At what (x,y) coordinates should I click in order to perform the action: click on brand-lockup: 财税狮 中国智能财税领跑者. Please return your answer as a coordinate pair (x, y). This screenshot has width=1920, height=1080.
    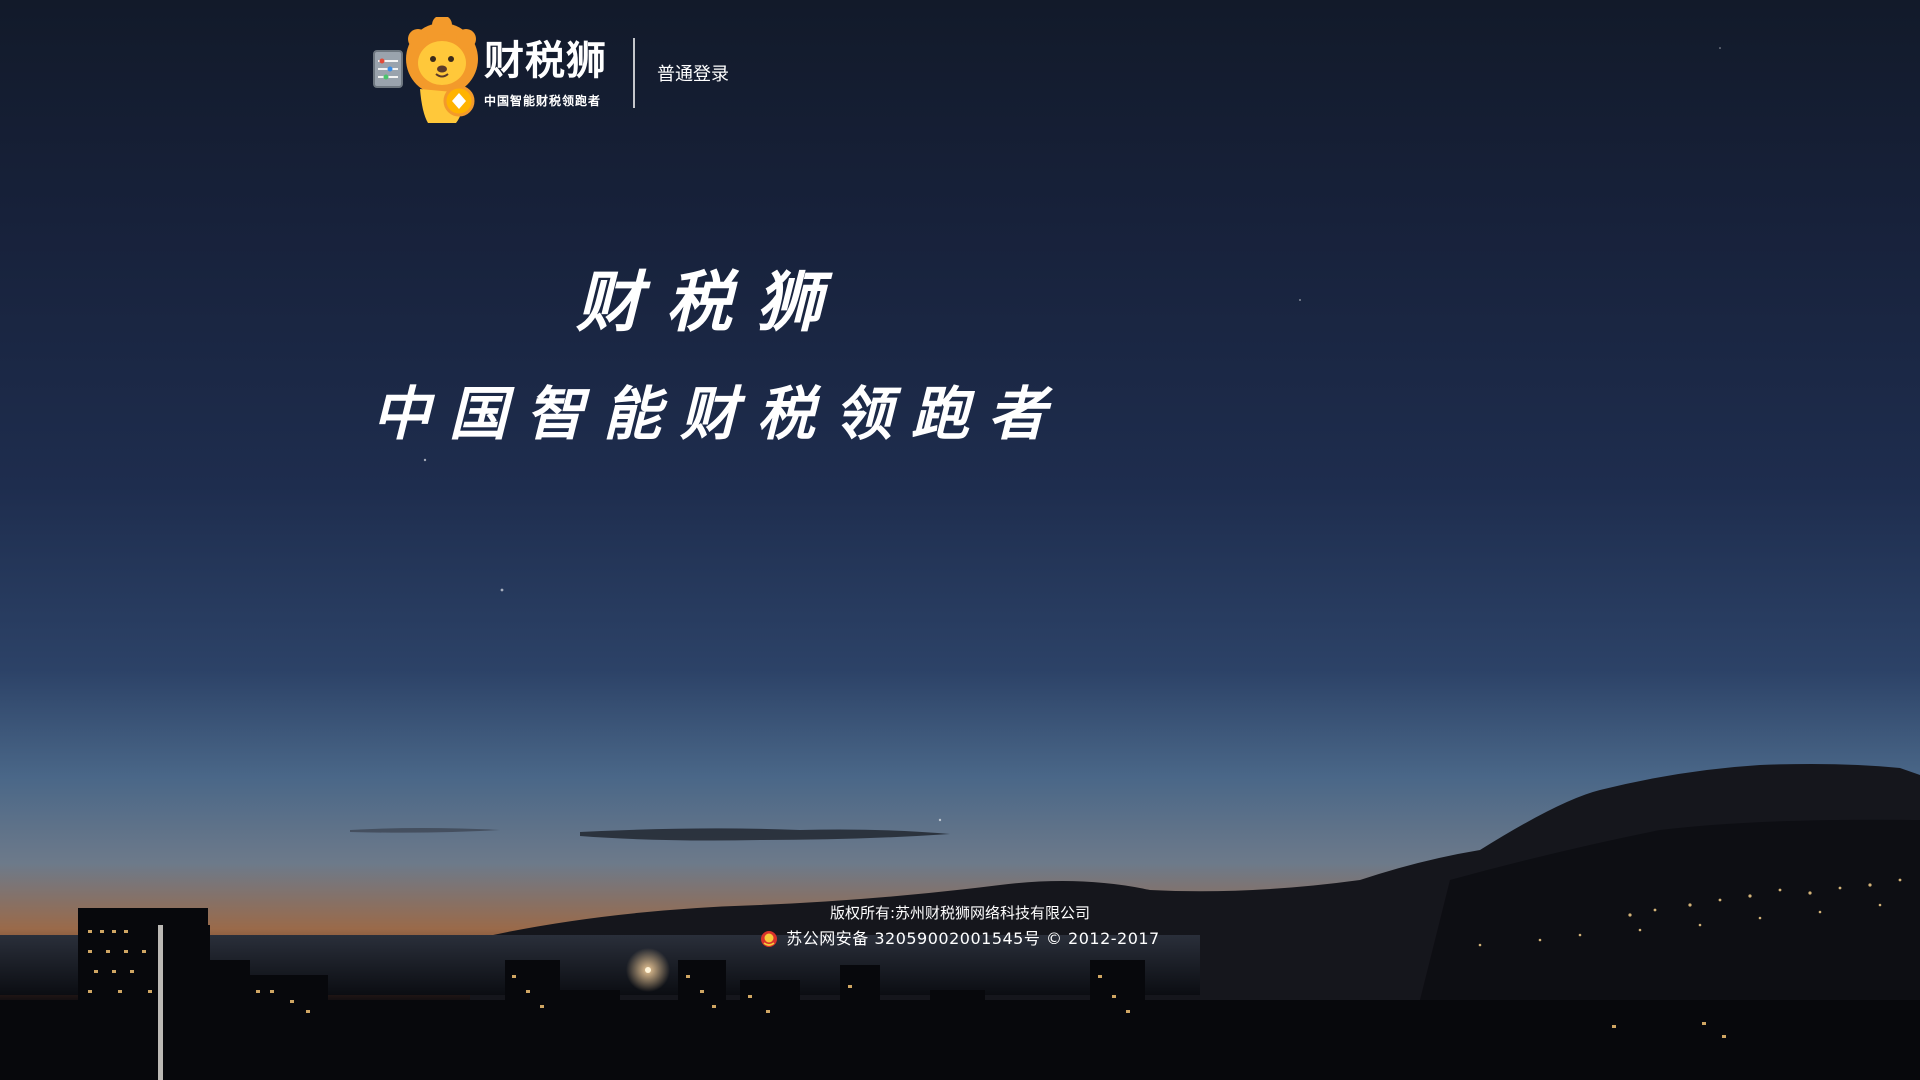
    Looking at the image, I should click on (545, 73).